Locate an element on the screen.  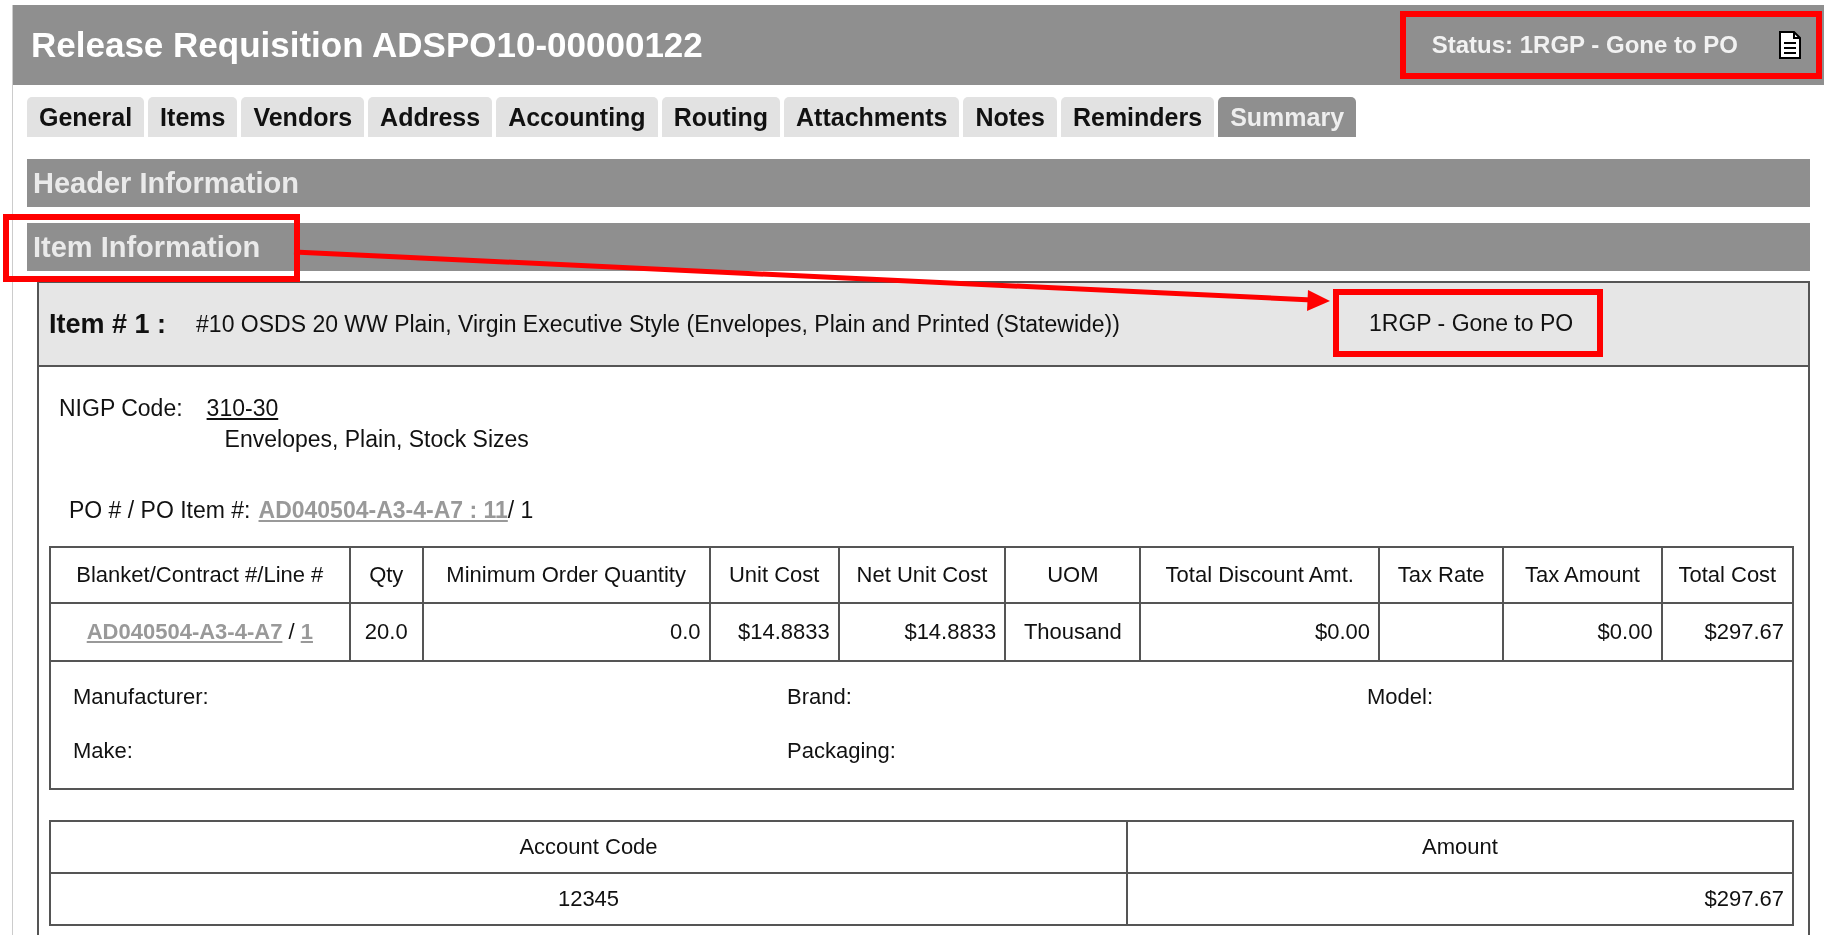
column-header: Qty is located at coordinates (386, 575).